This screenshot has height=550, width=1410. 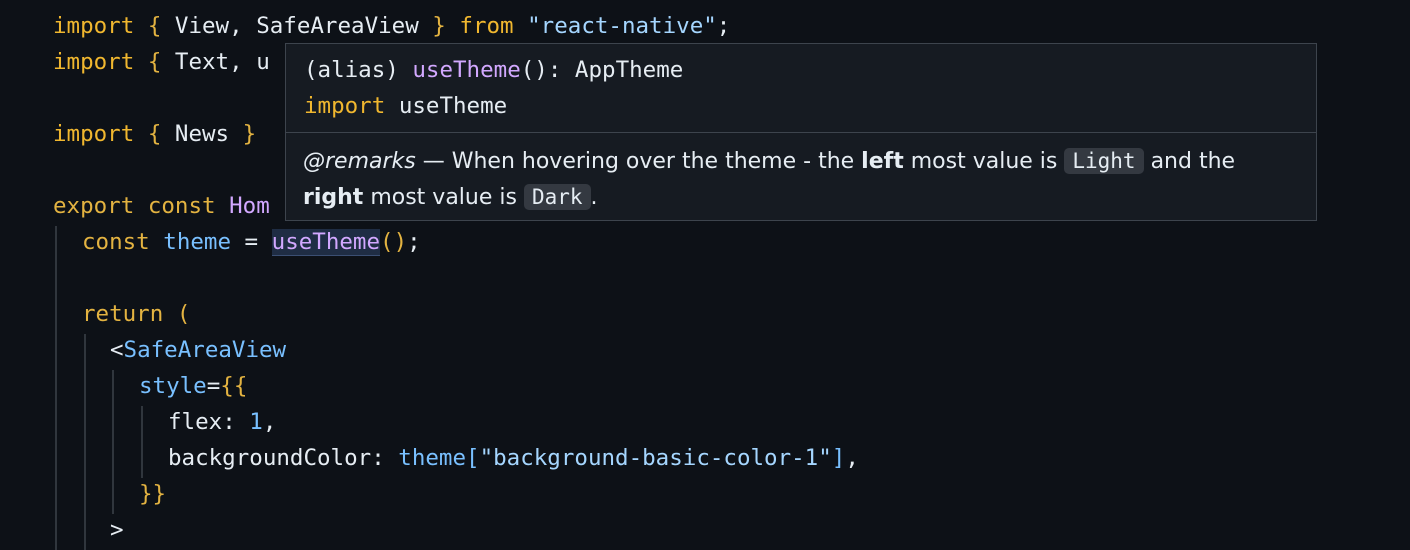 What do you see at coordinates (205, 350) in the screenshot?
I see `jsx-tag-name: SafeAreaView` at bounding box center [205, 350].